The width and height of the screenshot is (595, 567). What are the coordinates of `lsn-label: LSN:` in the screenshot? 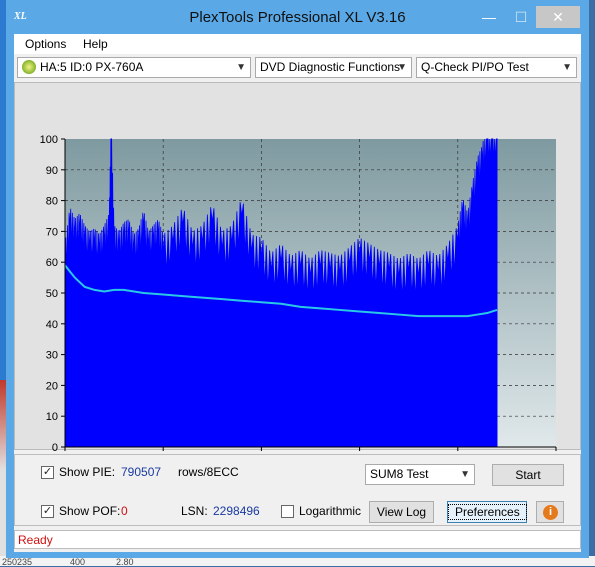 It's located at (194, 511).